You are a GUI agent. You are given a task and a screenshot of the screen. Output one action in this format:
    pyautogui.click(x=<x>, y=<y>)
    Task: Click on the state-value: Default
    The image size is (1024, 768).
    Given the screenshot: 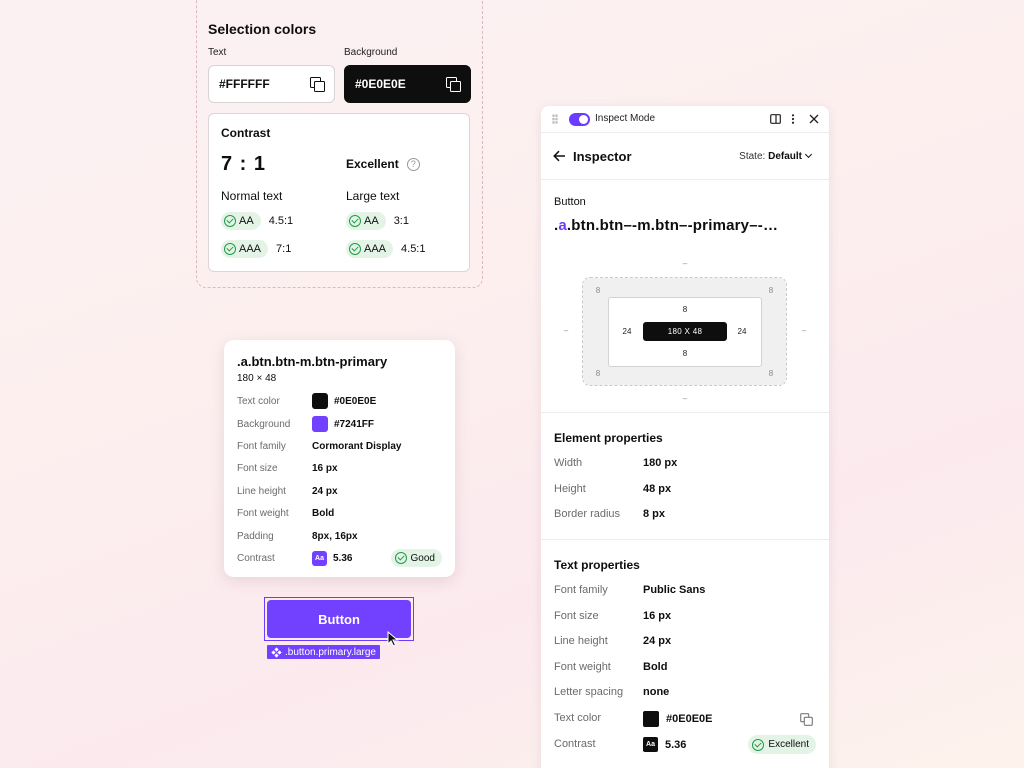 What is the action you would take?
    pyautogui.click(x=785, y=156)
    